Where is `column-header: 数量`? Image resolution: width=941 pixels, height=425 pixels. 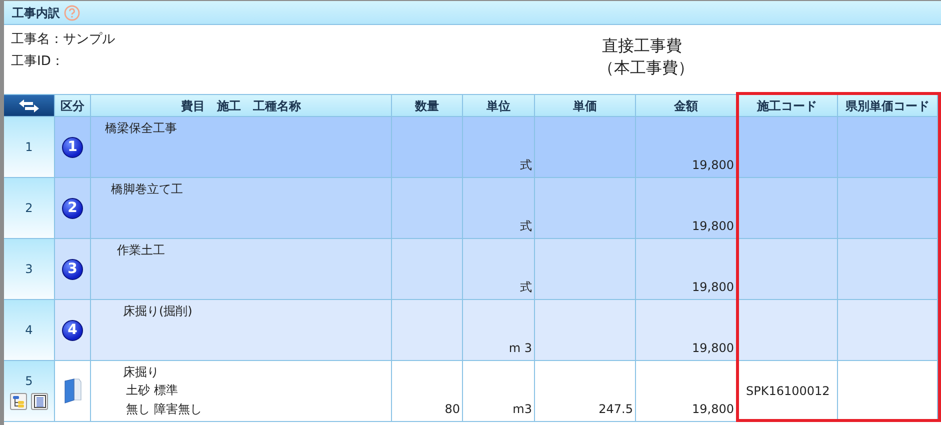 column-header: 数量 is located at coordinates (427, 106).